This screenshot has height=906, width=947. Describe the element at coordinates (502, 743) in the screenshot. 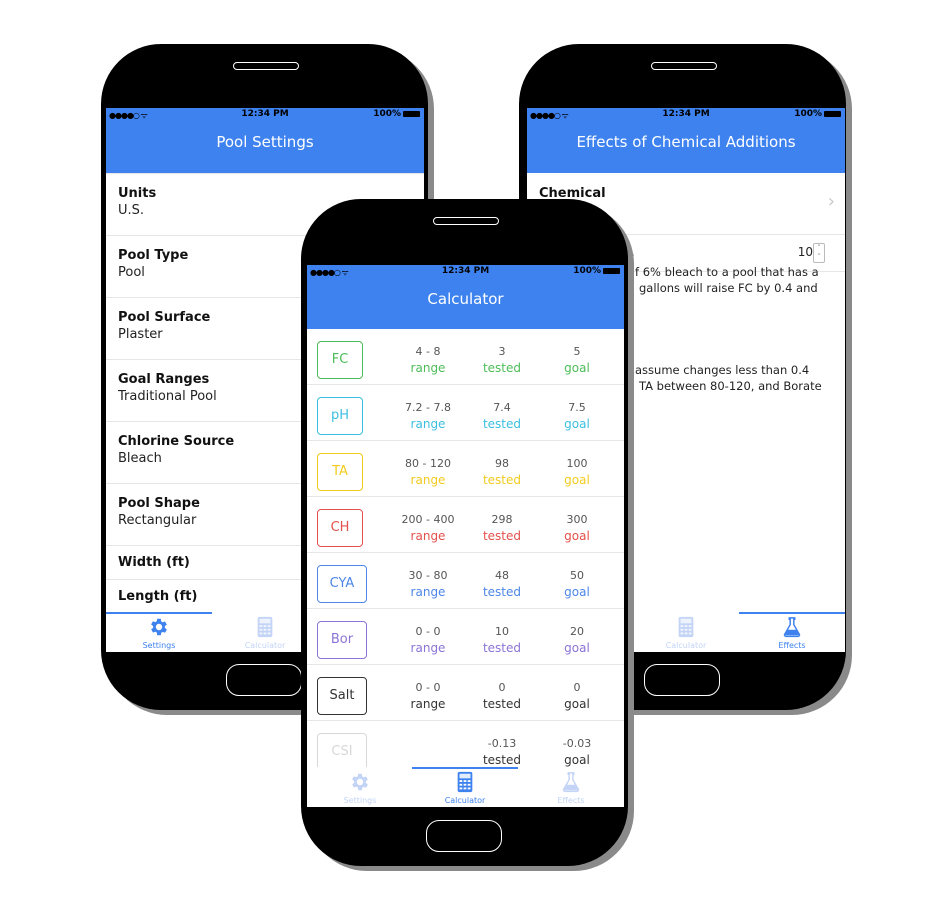

I see `tested-value: -0.13` at that location.